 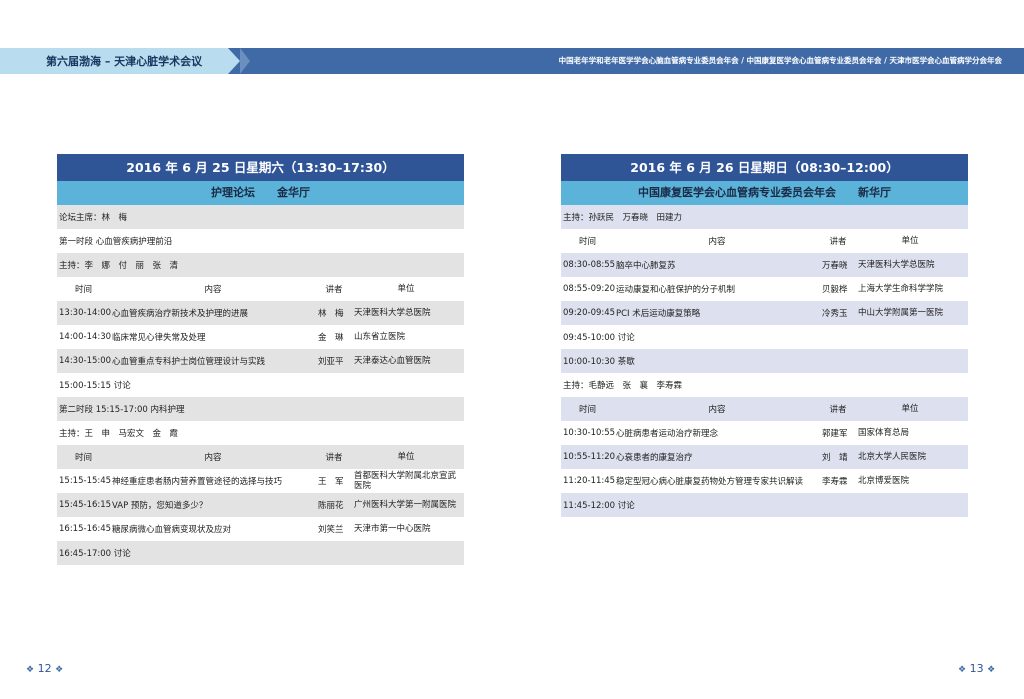 I want to click on discussion-label: 16:45-17:00 讨论, so click(x=95, y=554).